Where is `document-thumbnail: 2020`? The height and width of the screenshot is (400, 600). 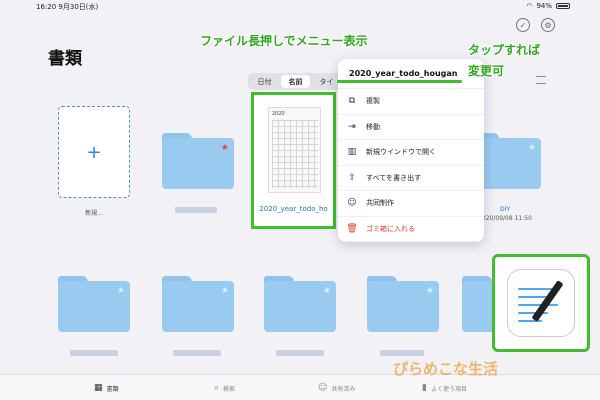
document-thumbnail: 2020 is located at coordinates (294, 150).